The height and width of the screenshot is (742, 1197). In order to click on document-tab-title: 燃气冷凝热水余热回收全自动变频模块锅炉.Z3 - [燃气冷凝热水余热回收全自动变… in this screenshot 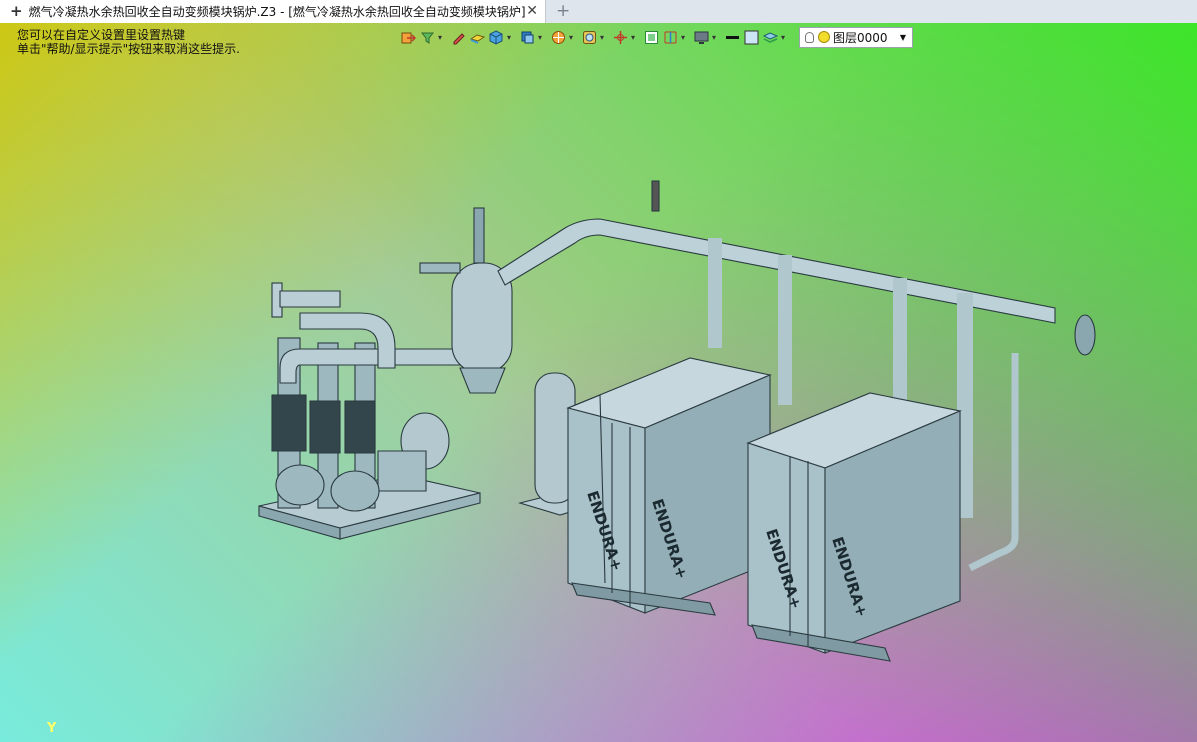, I will do `click(277, 12)`.